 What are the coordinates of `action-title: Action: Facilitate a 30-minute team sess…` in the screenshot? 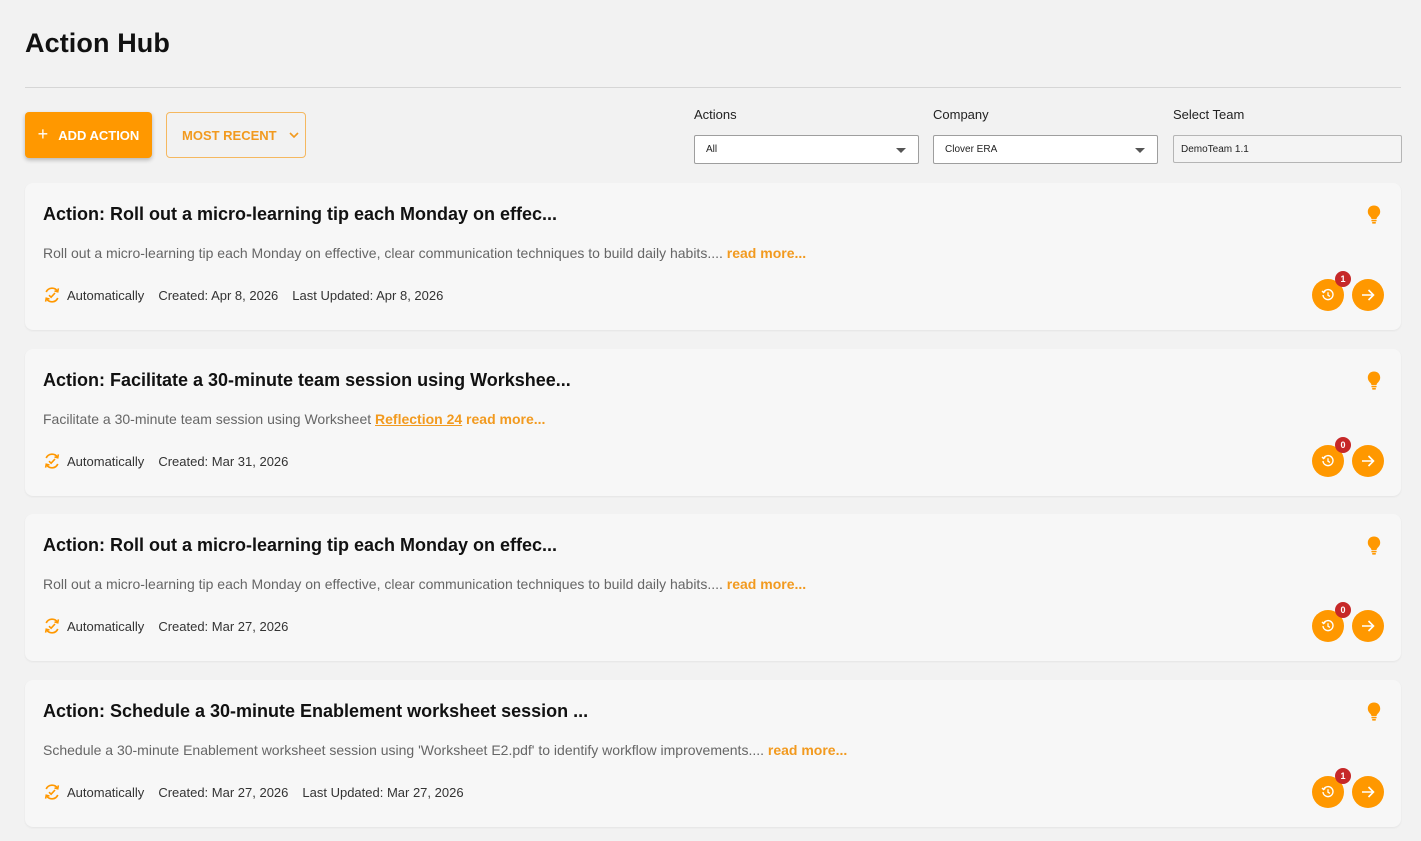 It's located at (307, 380).